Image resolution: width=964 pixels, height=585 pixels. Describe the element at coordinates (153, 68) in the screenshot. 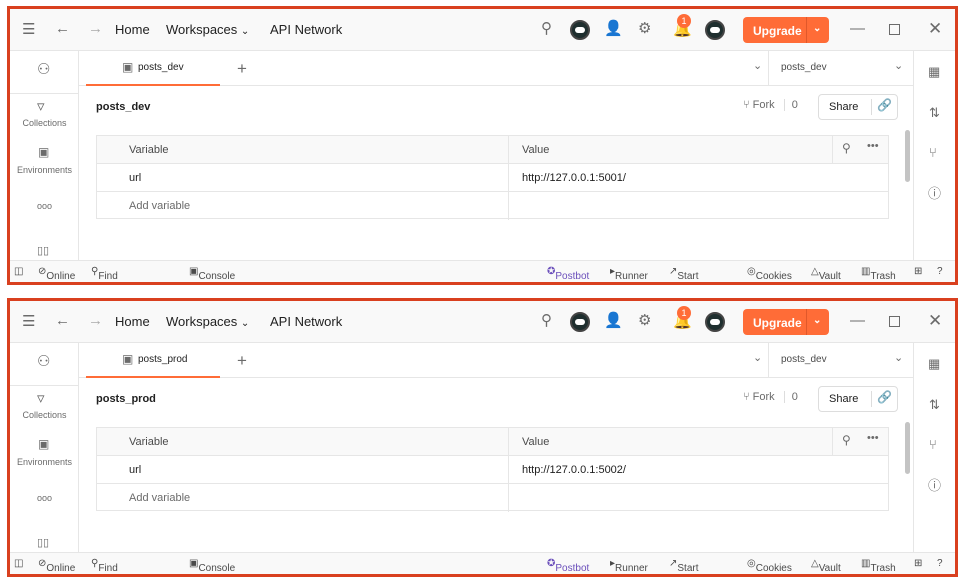

I see `tab-environment: ▣ posts_dev` at that location.